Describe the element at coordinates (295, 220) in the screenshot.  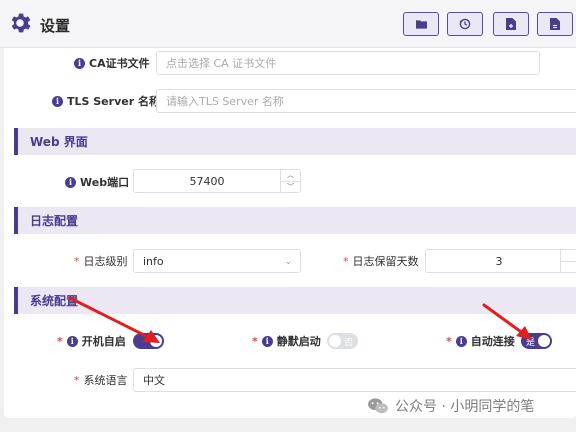
I see `section-log: 日志配置` at that location.